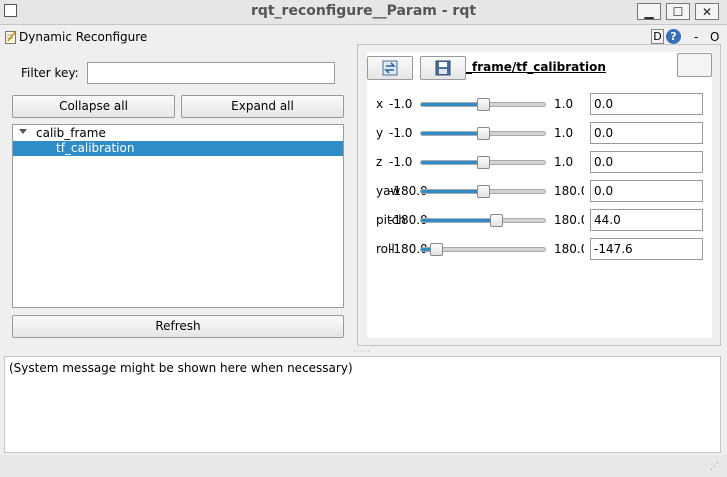  What do you see at coordinates (363, 466) in the screenshot?
I see `status-bar` at bounding box center [363, 466].